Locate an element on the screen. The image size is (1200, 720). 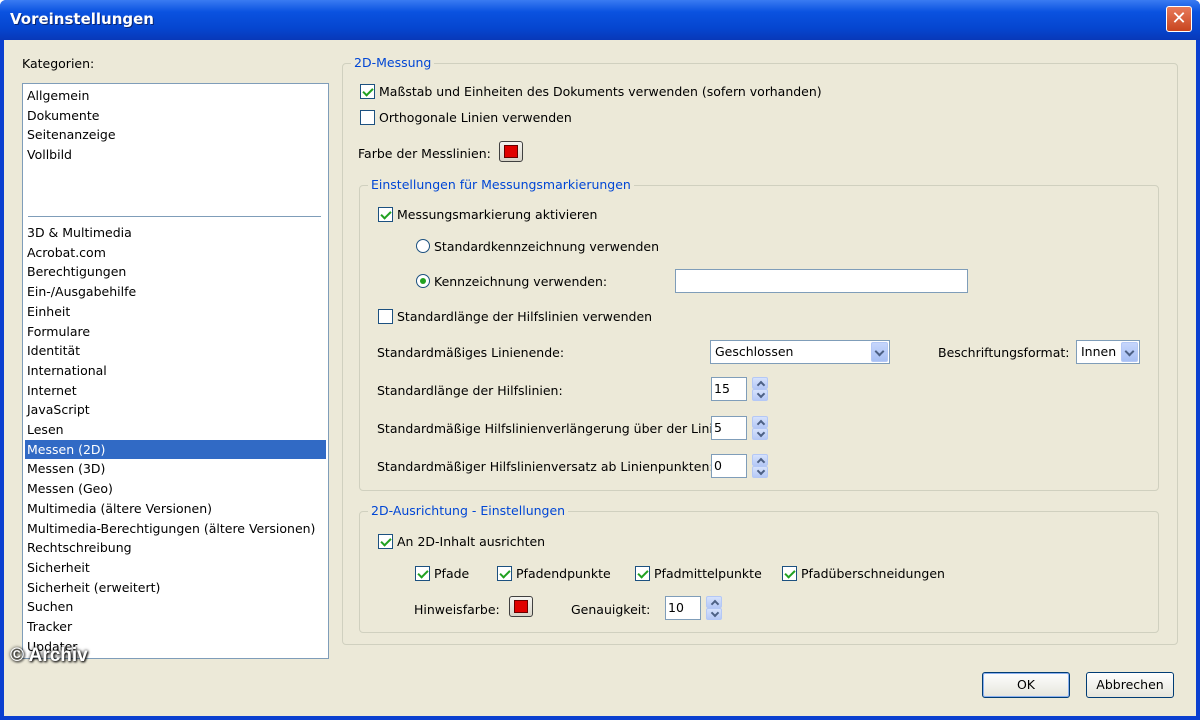
list-separator is located at coordinates (174, 216).